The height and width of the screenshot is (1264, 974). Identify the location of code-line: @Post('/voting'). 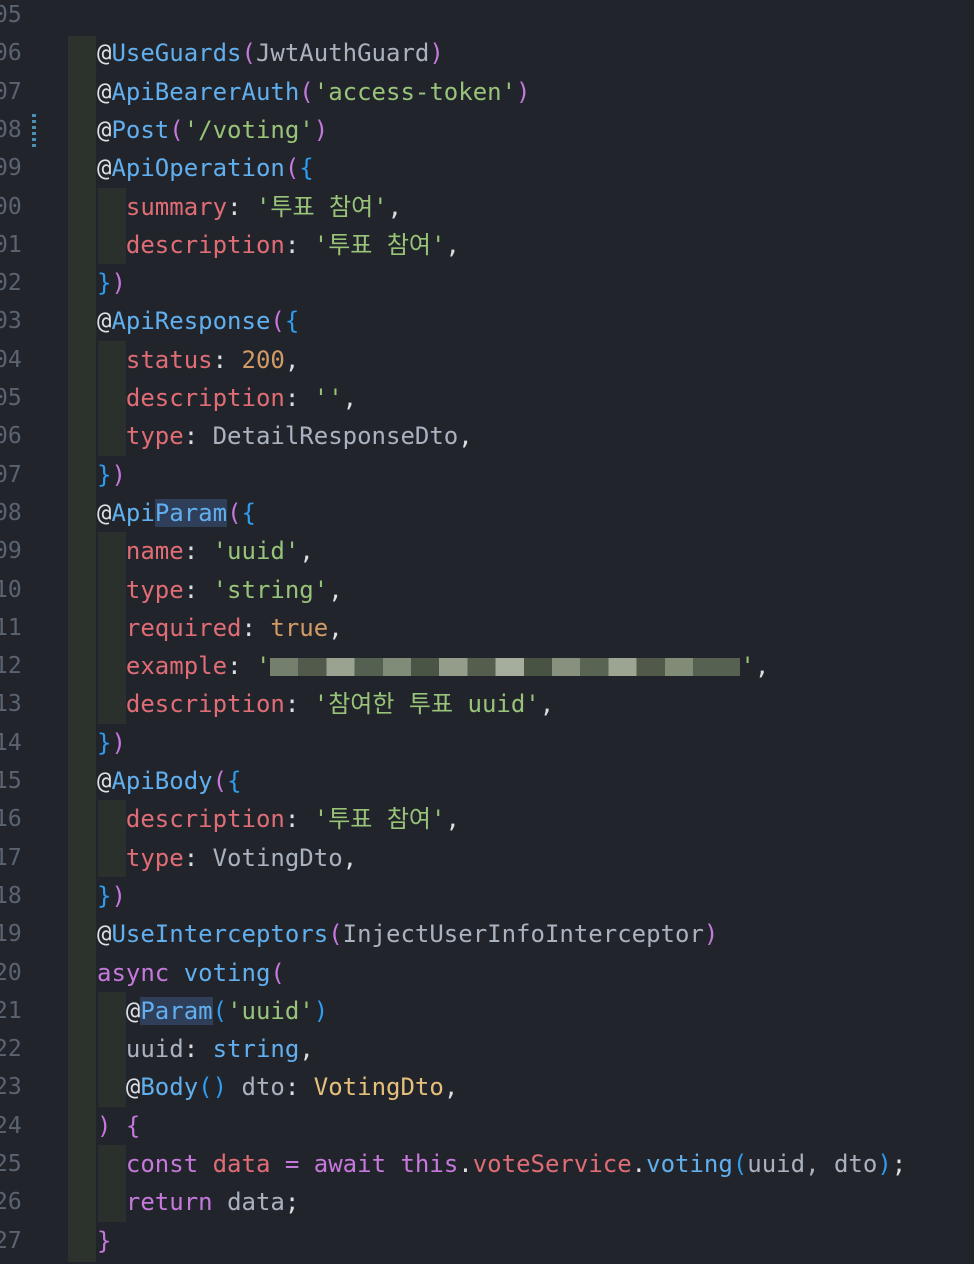
(212, 130).